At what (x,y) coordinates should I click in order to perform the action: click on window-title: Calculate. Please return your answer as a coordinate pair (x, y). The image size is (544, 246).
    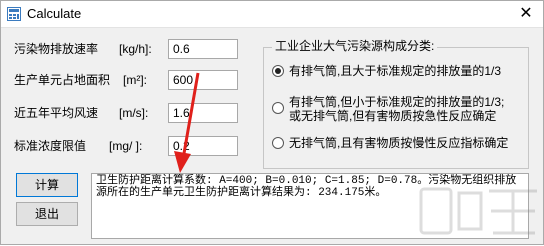
    Looking at the image, I should click on (54, 13).